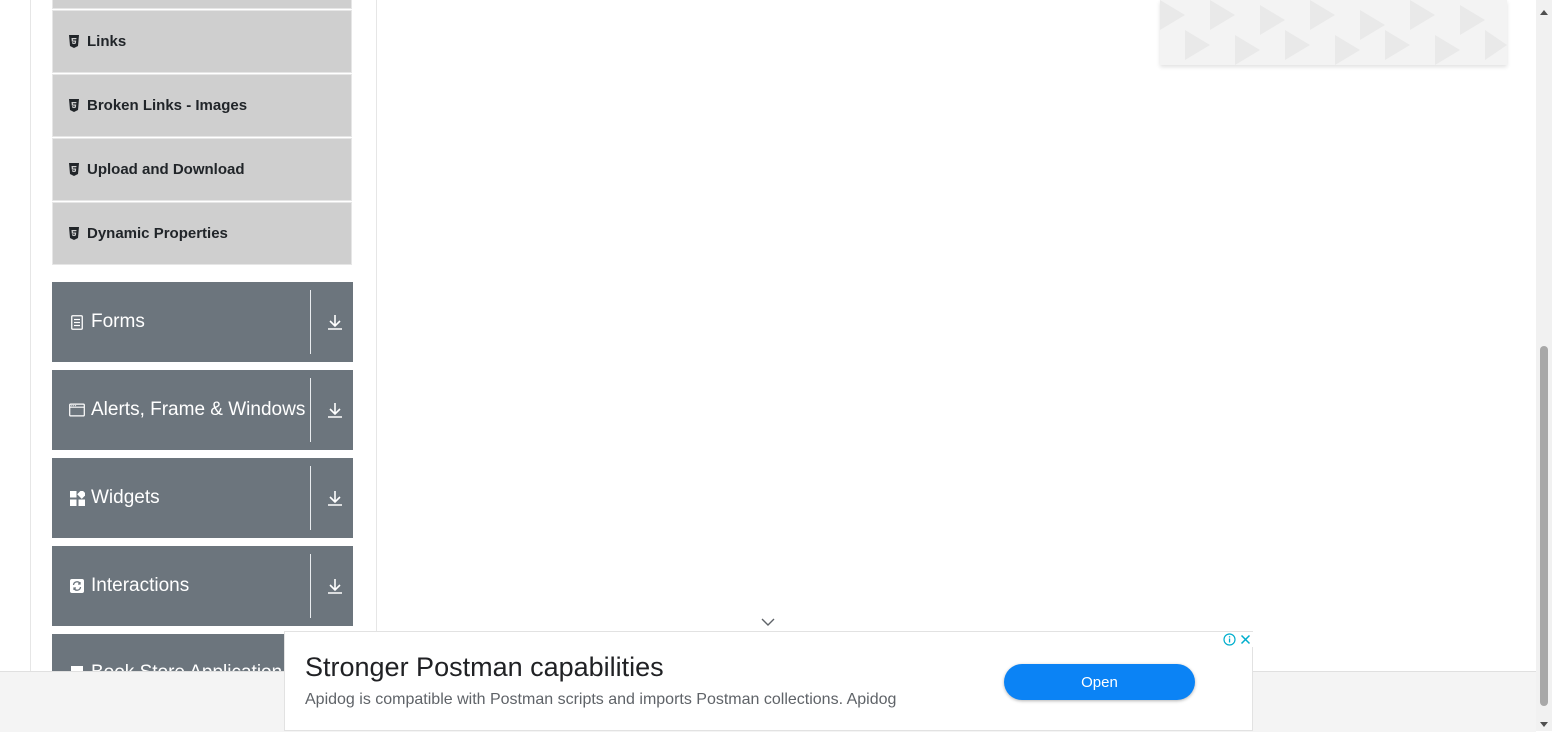  I want to click on group-interactions: Interactions, so click(202, 586).